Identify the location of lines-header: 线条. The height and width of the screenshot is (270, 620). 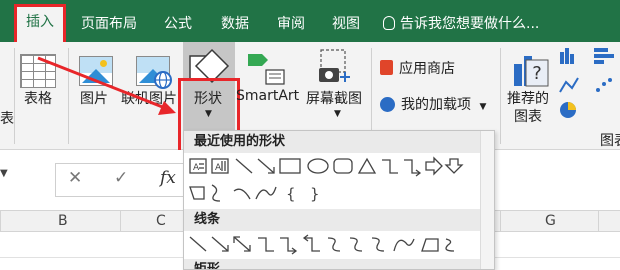
(339, 220).